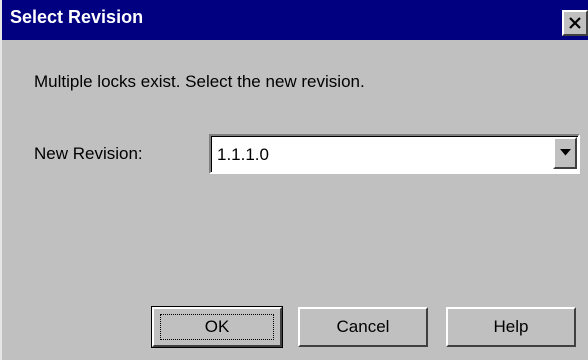  What do you see at coordinates (77, 17) in the screenshot?
I see `dialog-title: Select Revision` at bounding box center [77, 17].